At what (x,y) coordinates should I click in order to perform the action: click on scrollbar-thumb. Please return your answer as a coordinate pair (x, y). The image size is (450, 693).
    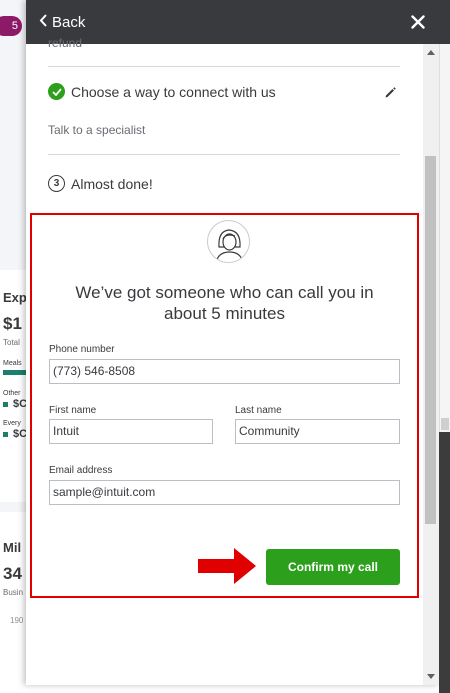
    Looking at the image, I should click on (430, 340).